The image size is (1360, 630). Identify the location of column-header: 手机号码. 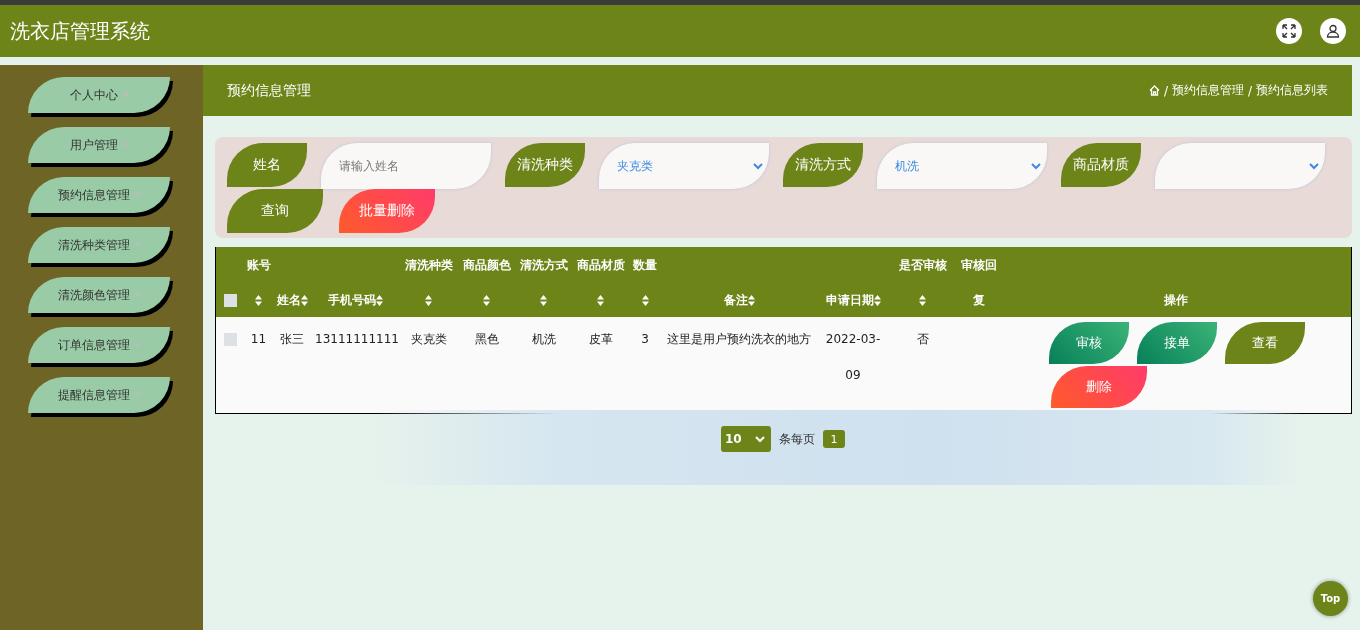
(351, 300).